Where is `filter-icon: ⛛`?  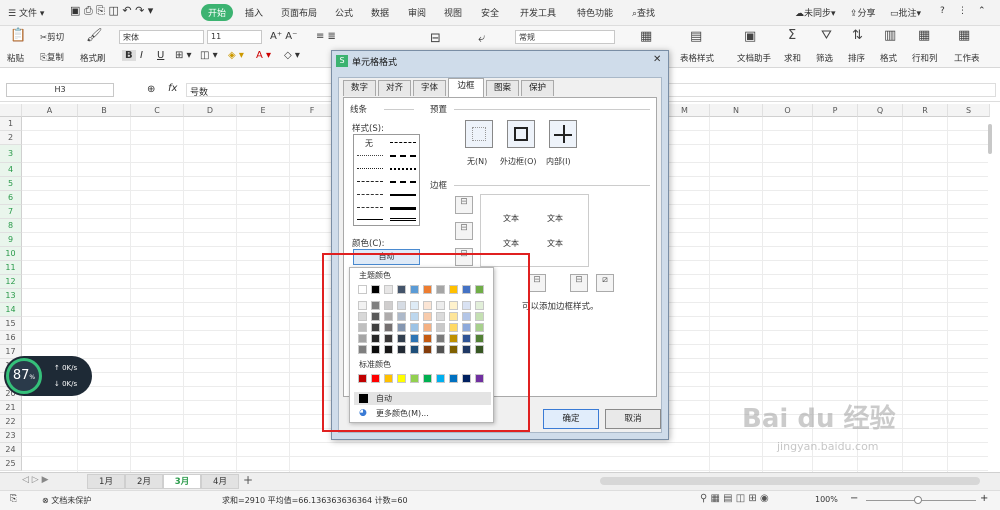 filter-icon: ⛛ is located at coordinates (826, 35).